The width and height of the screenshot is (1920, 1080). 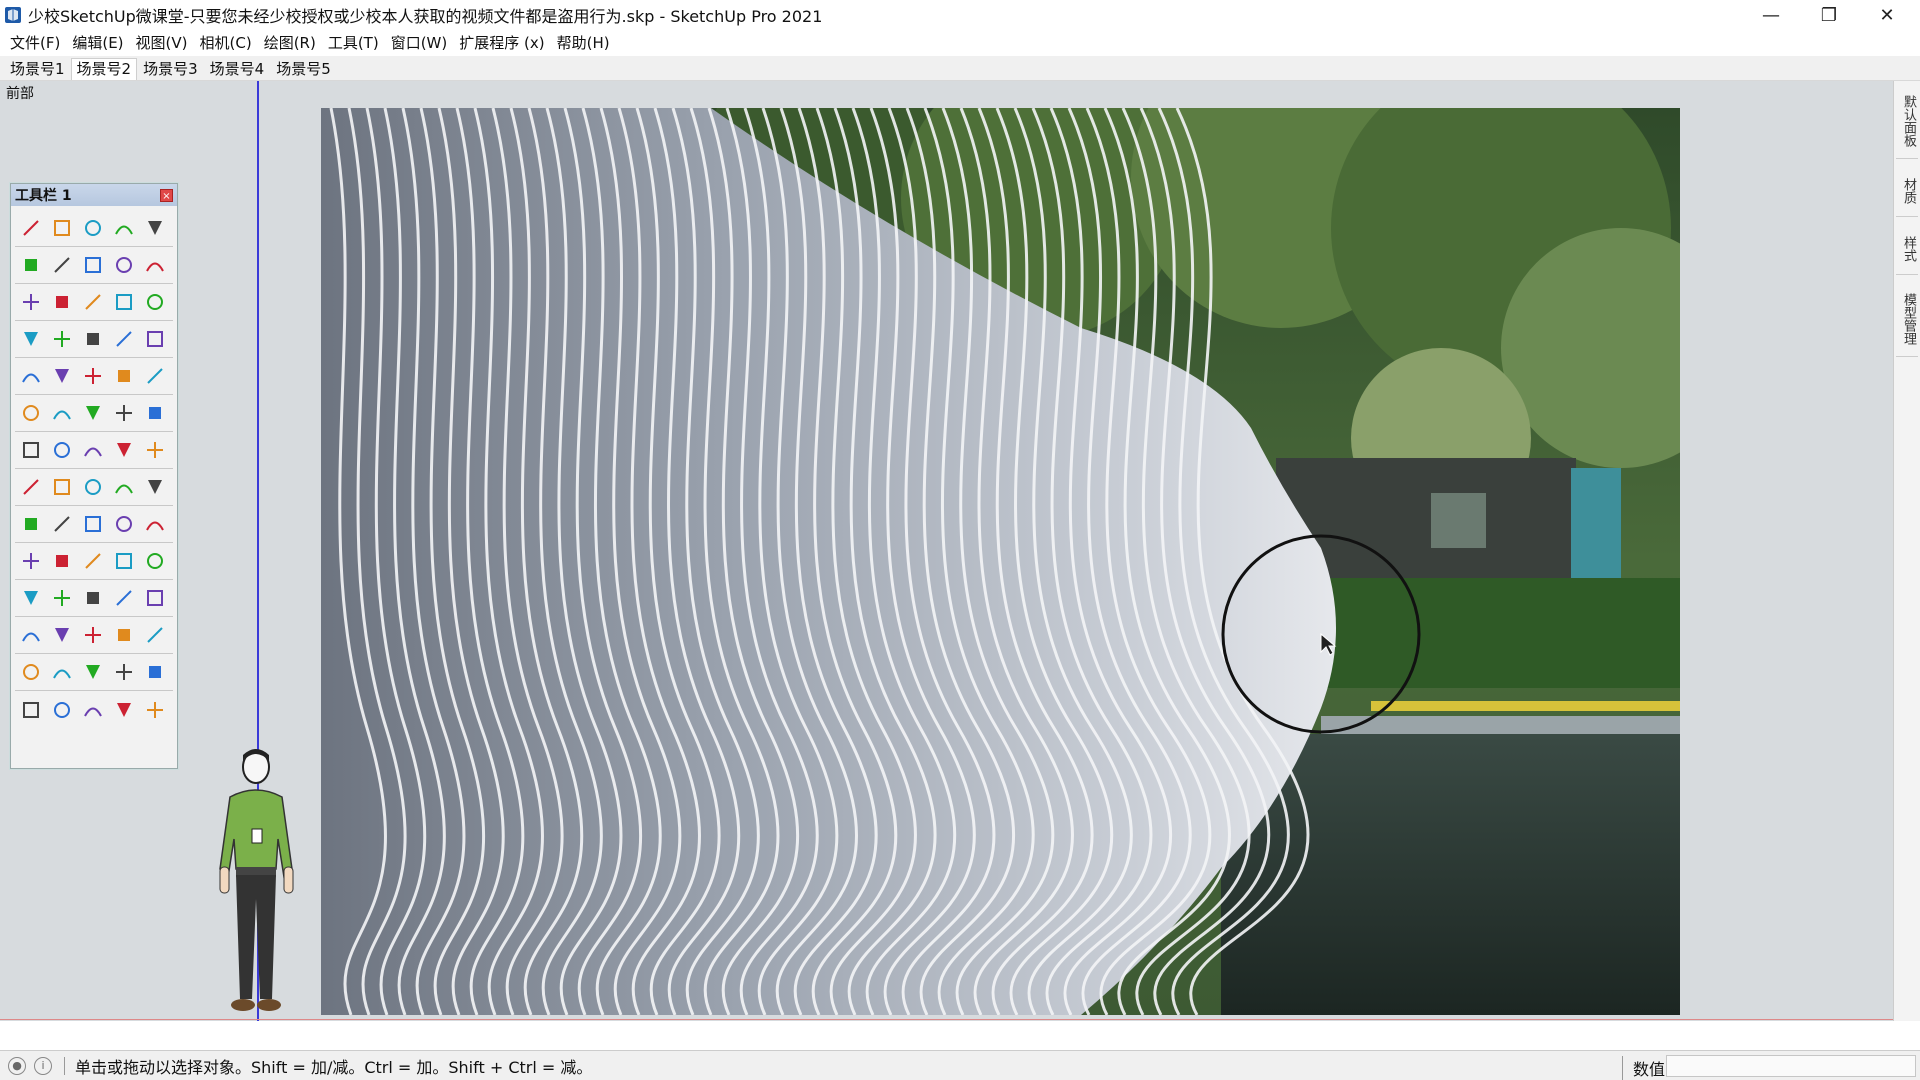 What do you see at coordinates (170, 69) in the screenshot?
I see `scene-tab-3: 场景号3` at bounding box center [170, 69].